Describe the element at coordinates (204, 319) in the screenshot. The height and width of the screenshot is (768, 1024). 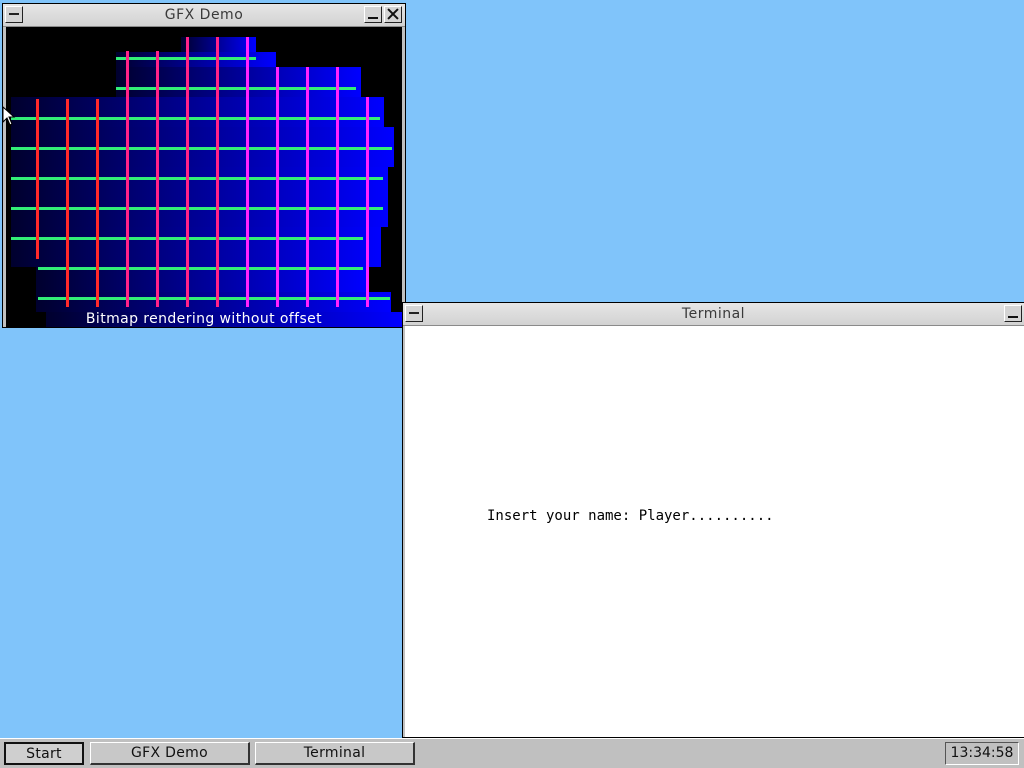
I see `gfx-caption: Bitmap rendering without offset` at that location.